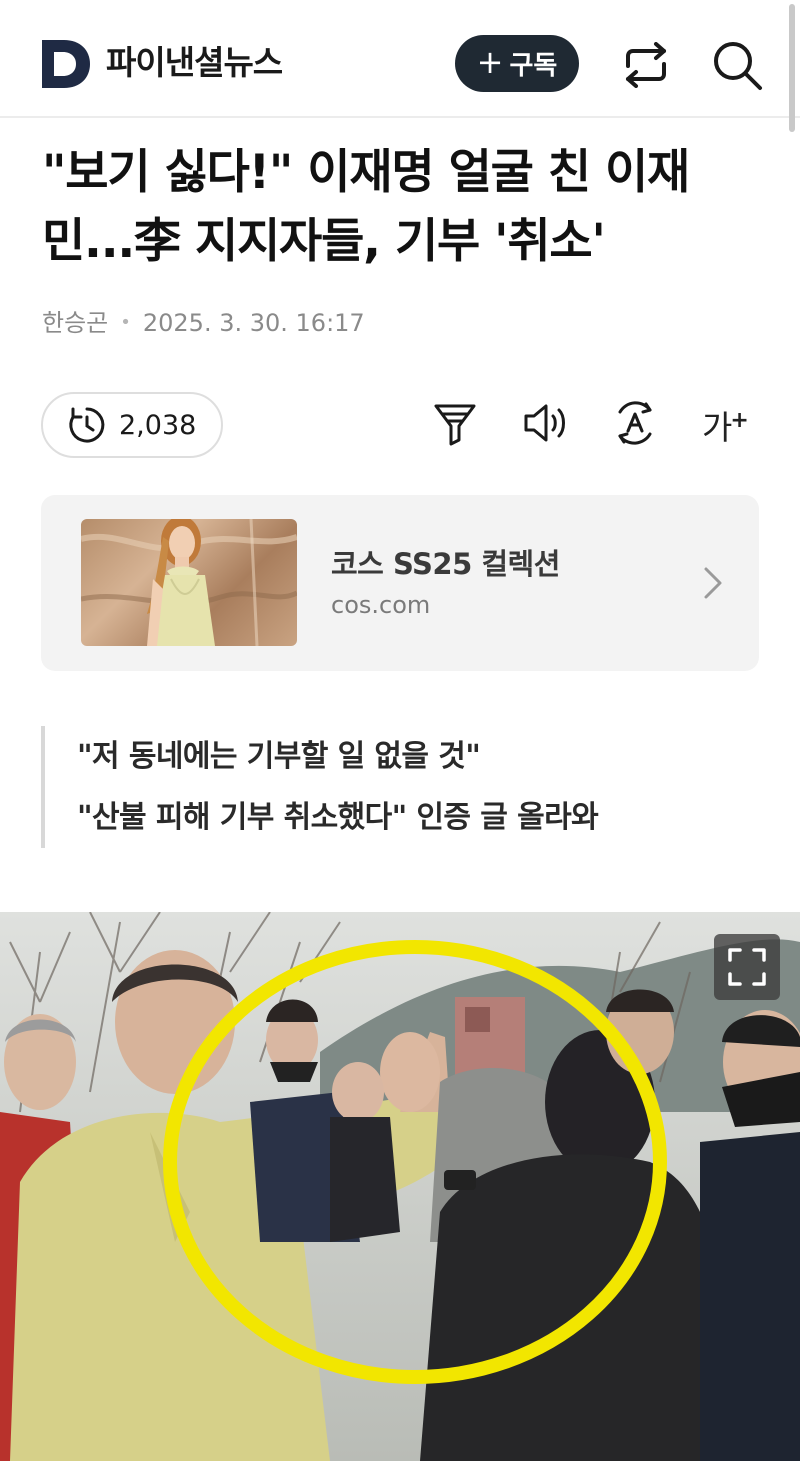  I want to click on view-count-badge: 2,038, so click(132, 425).